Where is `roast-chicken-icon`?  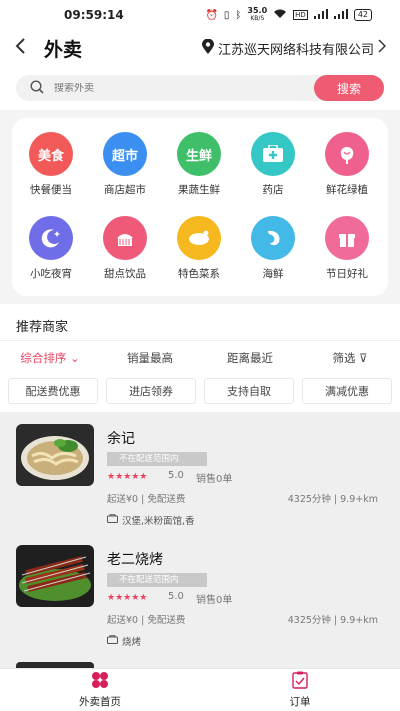 roast-chicken-icon is located at coordinates (199, 238).